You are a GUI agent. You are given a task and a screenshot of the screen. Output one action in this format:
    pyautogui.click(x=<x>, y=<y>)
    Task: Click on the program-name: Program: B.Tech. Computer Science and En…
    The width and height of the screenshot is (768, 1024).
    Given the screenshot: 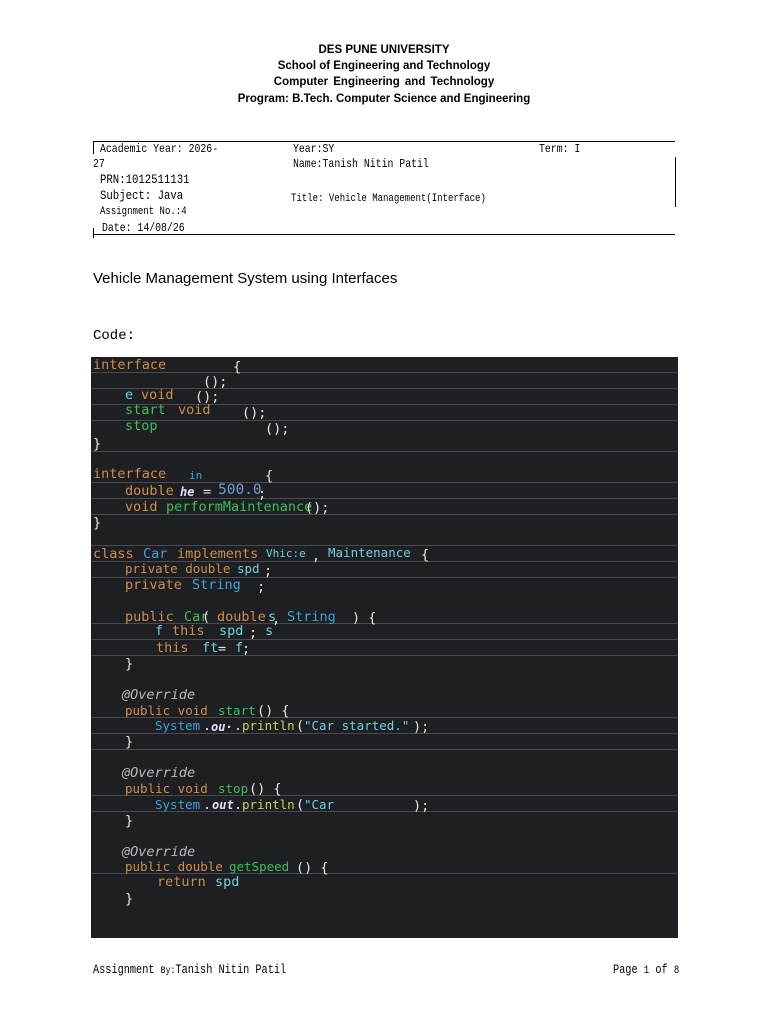 What is the action you would take?
    pyautogui.click(x=384, y=99)
    